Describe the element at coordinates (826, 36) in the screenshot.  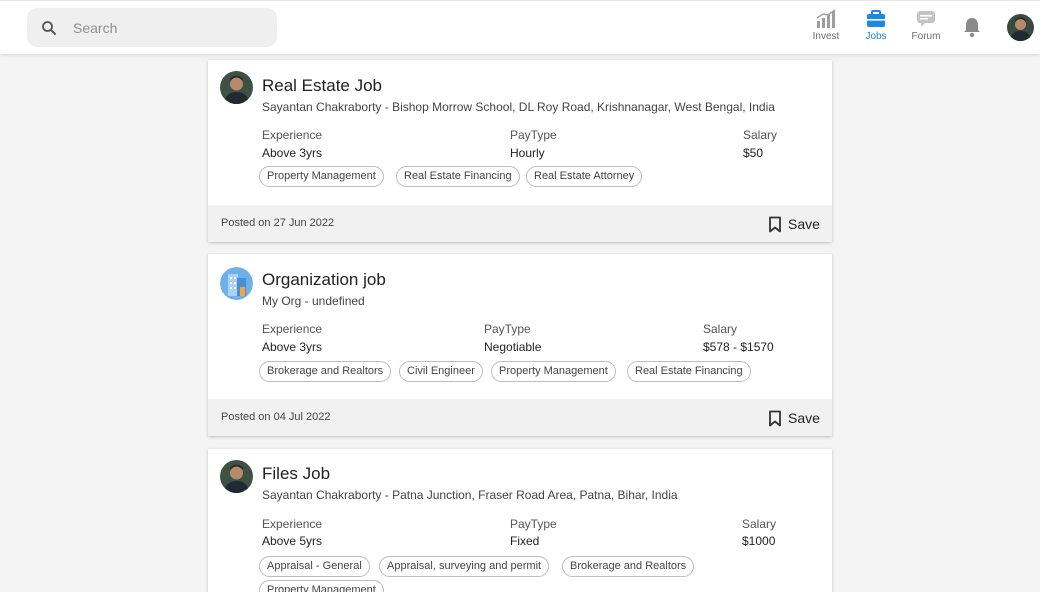
I see `nav-invest-label: Invest` at that location.